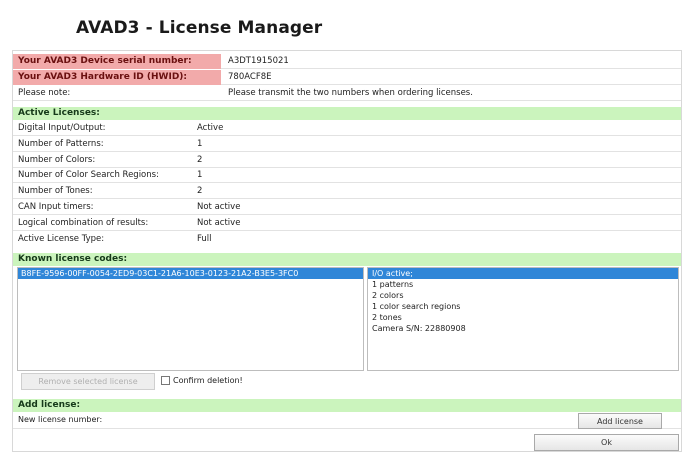 The image size is (684, 454). I want to click on license-row-label: Number of Colors:, so click(57, 160).